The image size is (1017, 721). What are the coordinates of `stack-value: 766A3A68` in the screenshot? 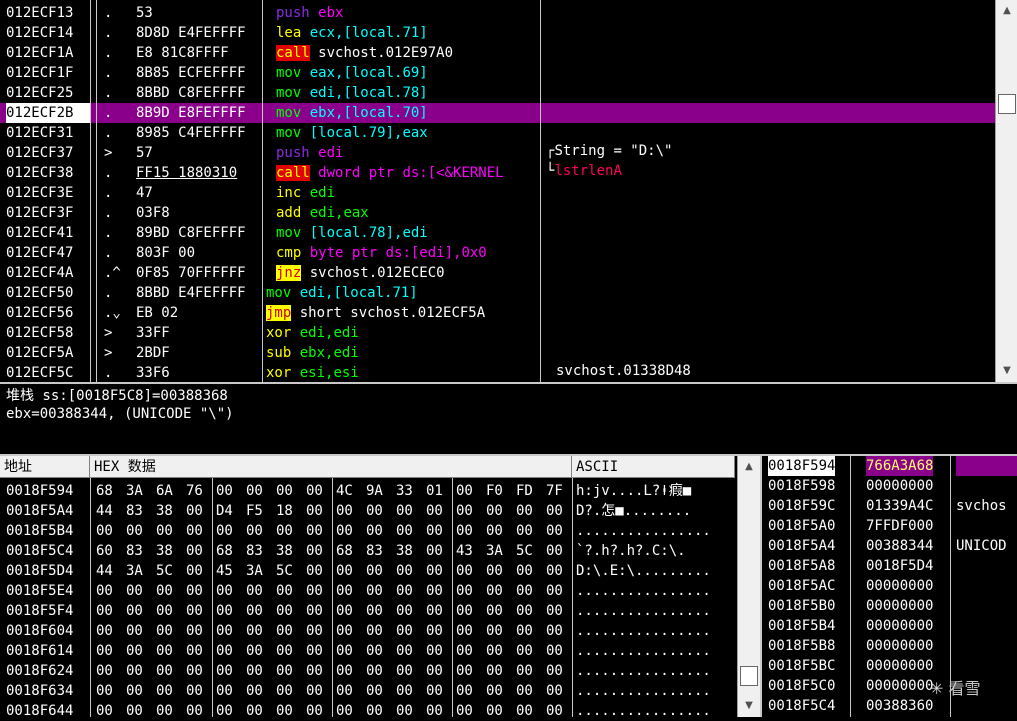 It's located at (900, 466).